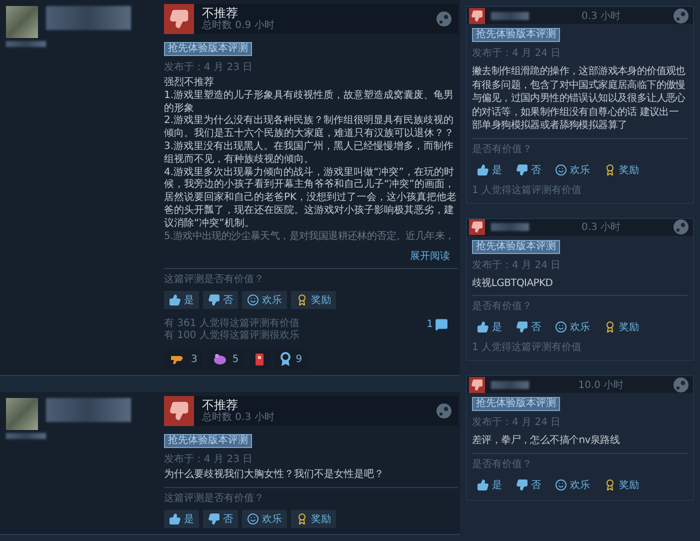 This screenshot has width=700, height=541. Describe the element at coordinates (513, 283) in the screenshot. I see `review-text: 歧视LGBTQIAPKD` at that location.